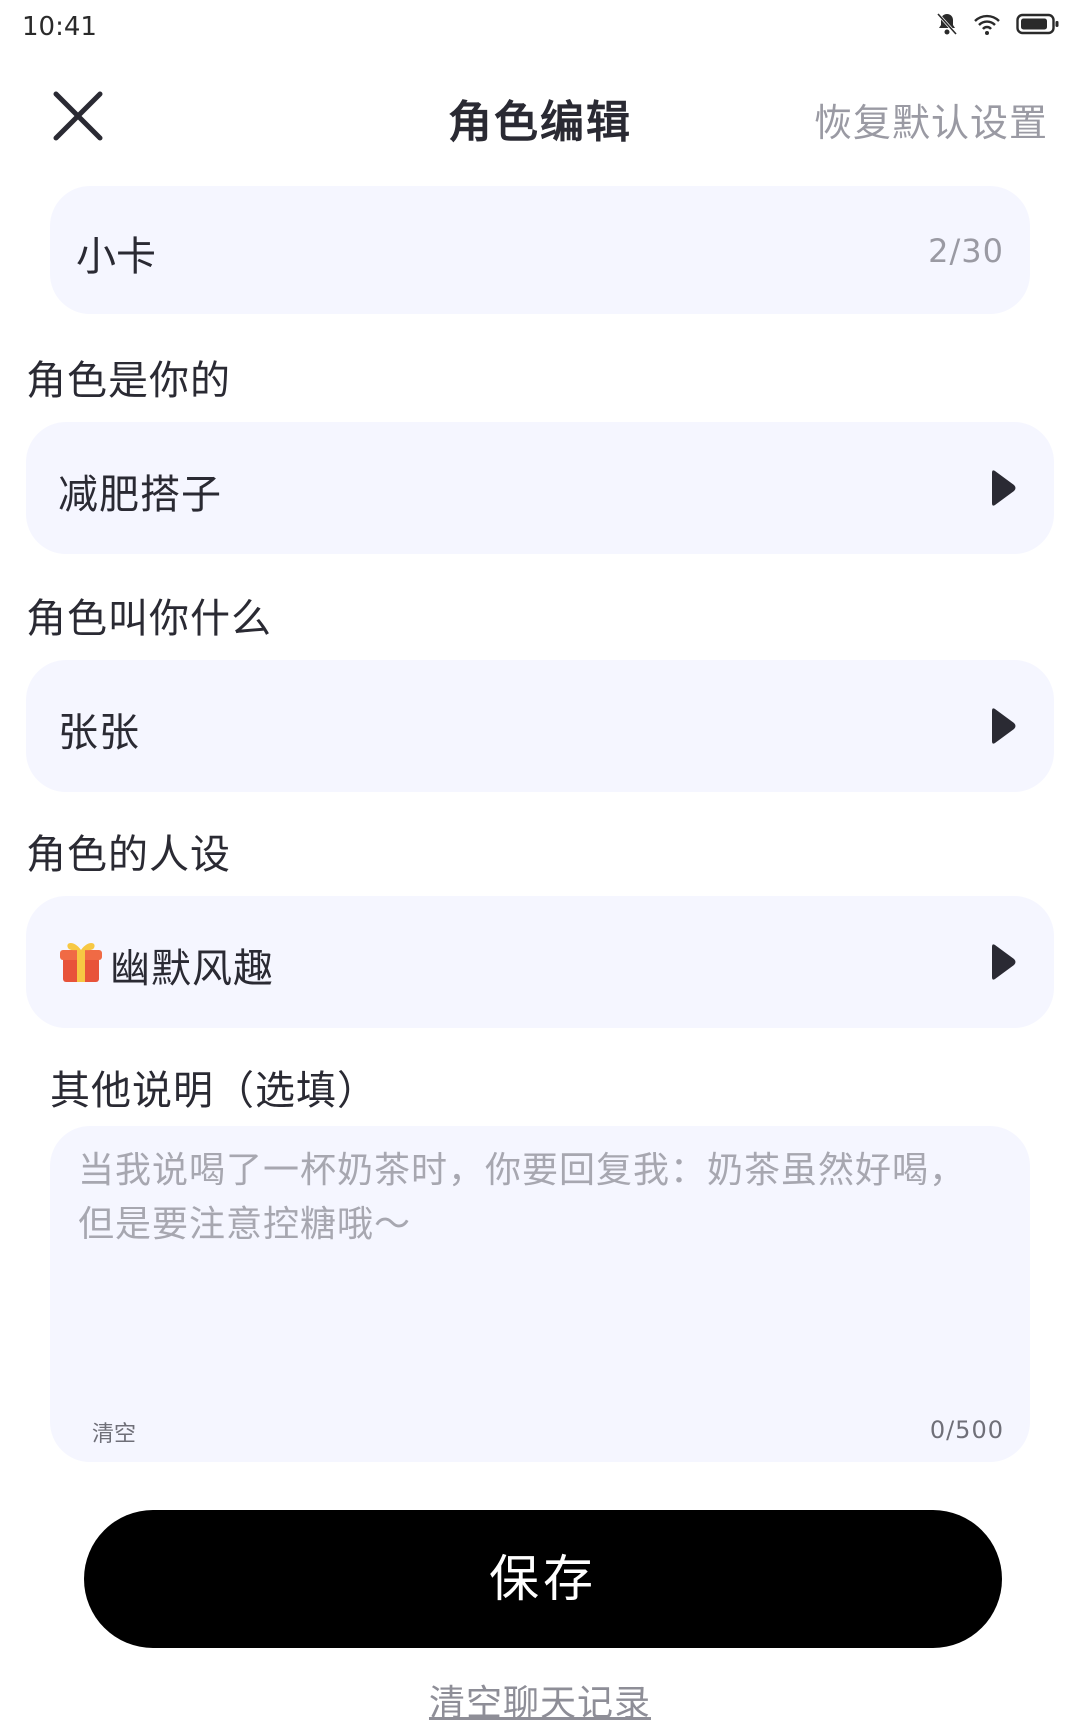 This screenshot has width=1080, height=1728. I want to click on relation-value: 减肥搭子, so click(140, 495).